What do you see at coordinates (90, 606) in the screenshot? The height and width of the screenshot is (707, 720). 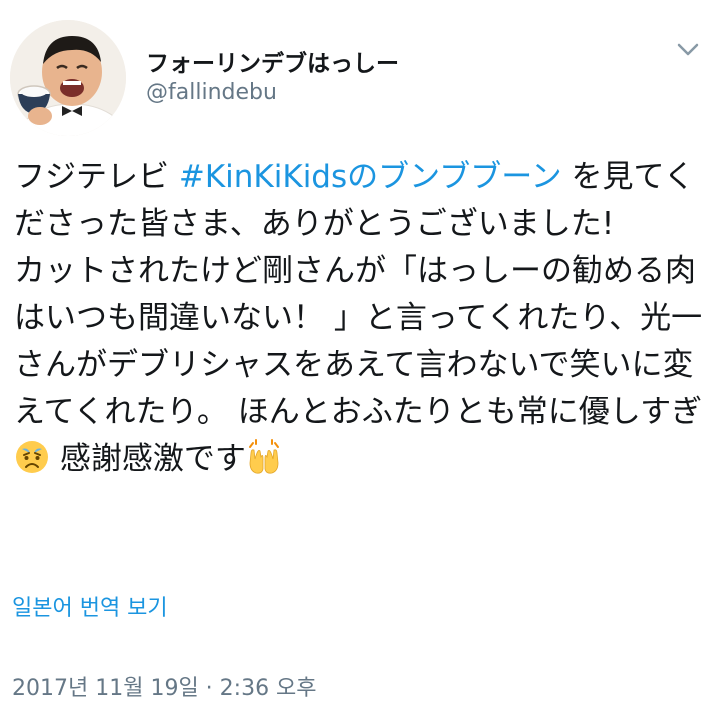 I see `translate-tweet-link: 일본어 번역 보기` at bounding box center [90, 606].